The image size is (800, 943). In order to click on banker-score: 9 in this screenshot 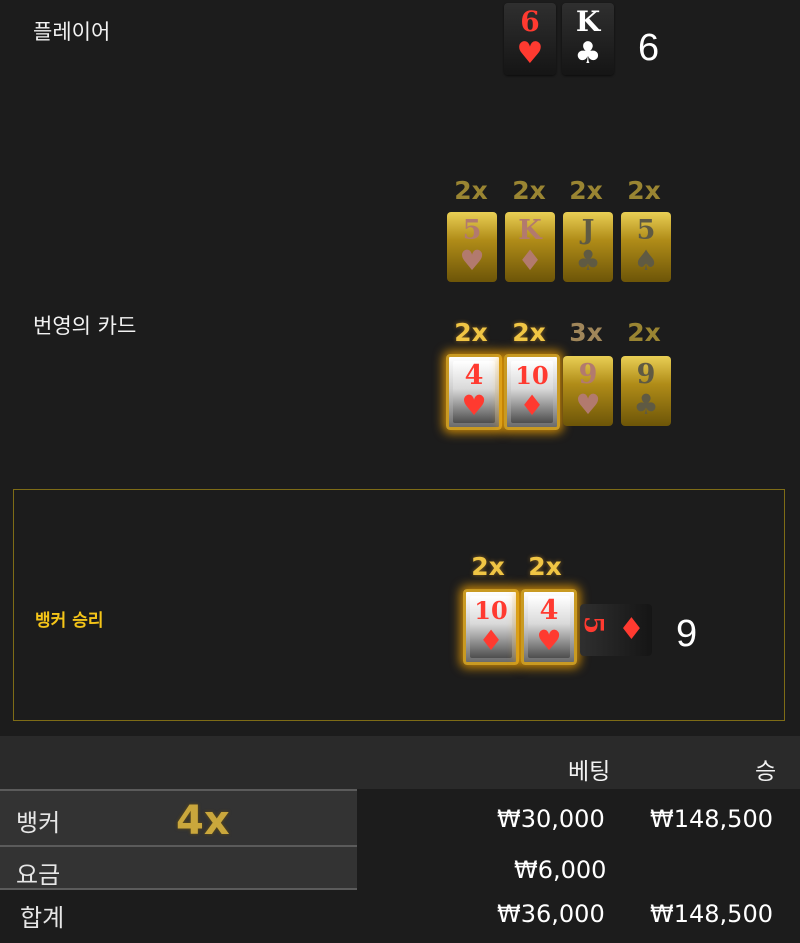, I will do `click(687, 634)`.